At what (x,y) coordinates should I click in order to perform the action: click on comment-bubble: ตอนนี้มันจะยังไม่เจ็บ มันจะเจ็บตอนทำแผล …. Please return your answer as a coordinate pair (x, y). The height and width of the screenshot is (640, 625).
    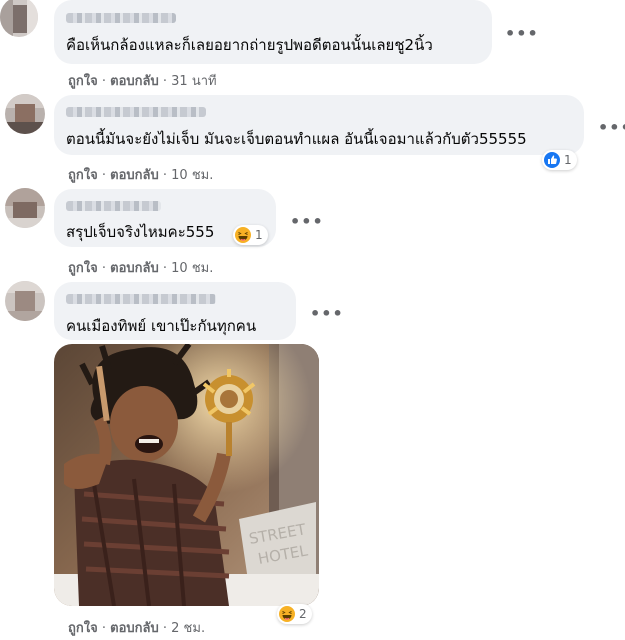
    Looking at the image, I should click on (319, 125).